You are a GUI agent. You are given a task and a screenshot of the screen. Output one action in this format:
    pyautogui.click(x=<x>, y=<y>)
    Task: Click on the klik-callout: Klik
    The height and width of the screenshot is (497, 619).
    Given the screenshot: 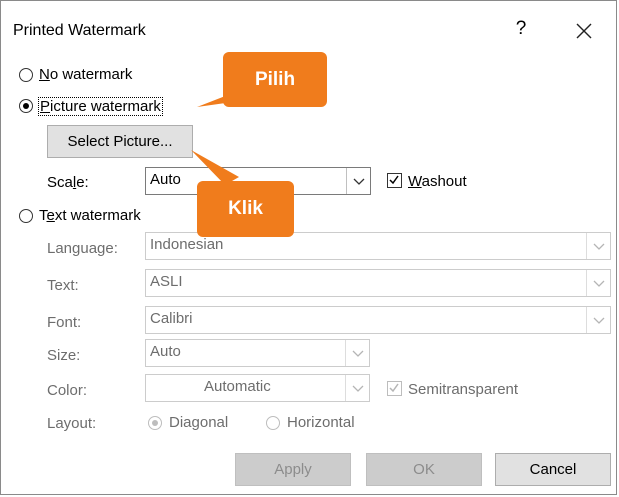 What is the action you would take?
    pyautogui.click(x=245, y=209)
    